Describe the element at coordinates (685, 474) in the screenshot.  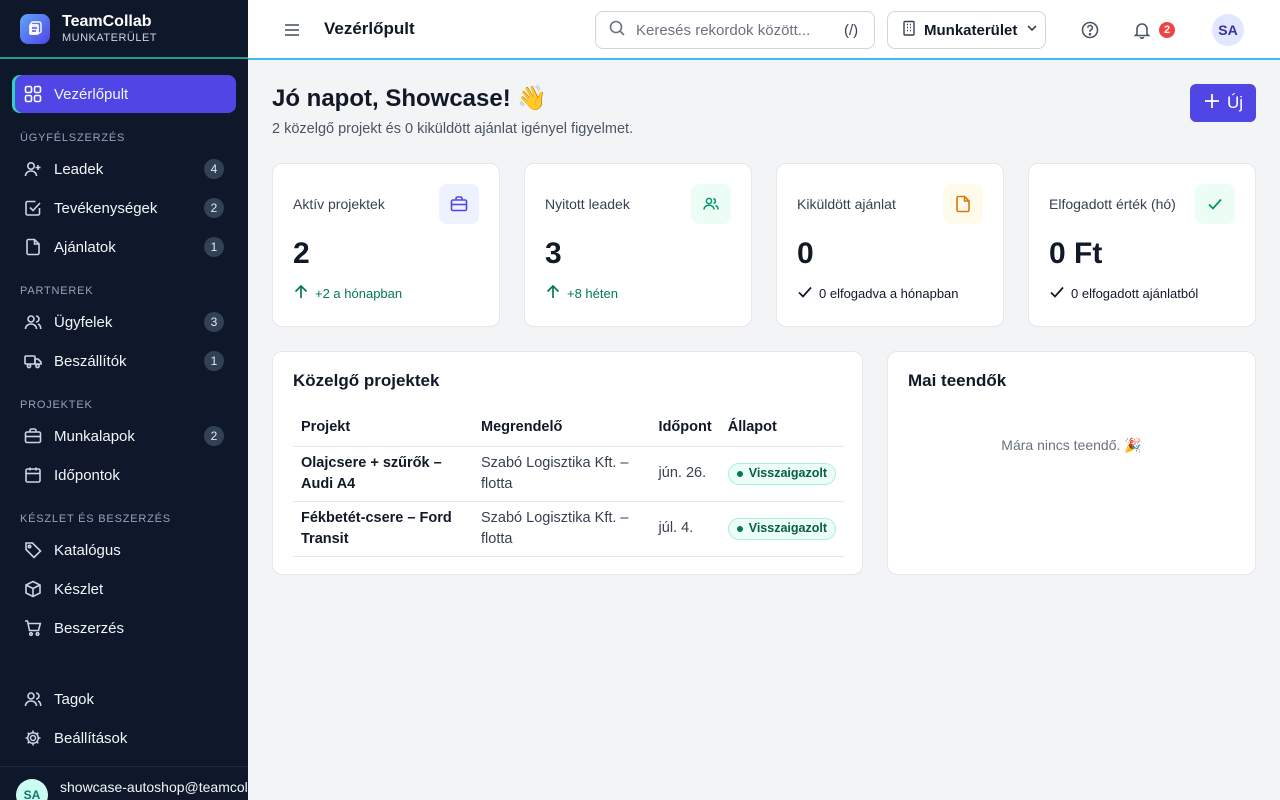
I see `project-date: jún. 26.` at that location.